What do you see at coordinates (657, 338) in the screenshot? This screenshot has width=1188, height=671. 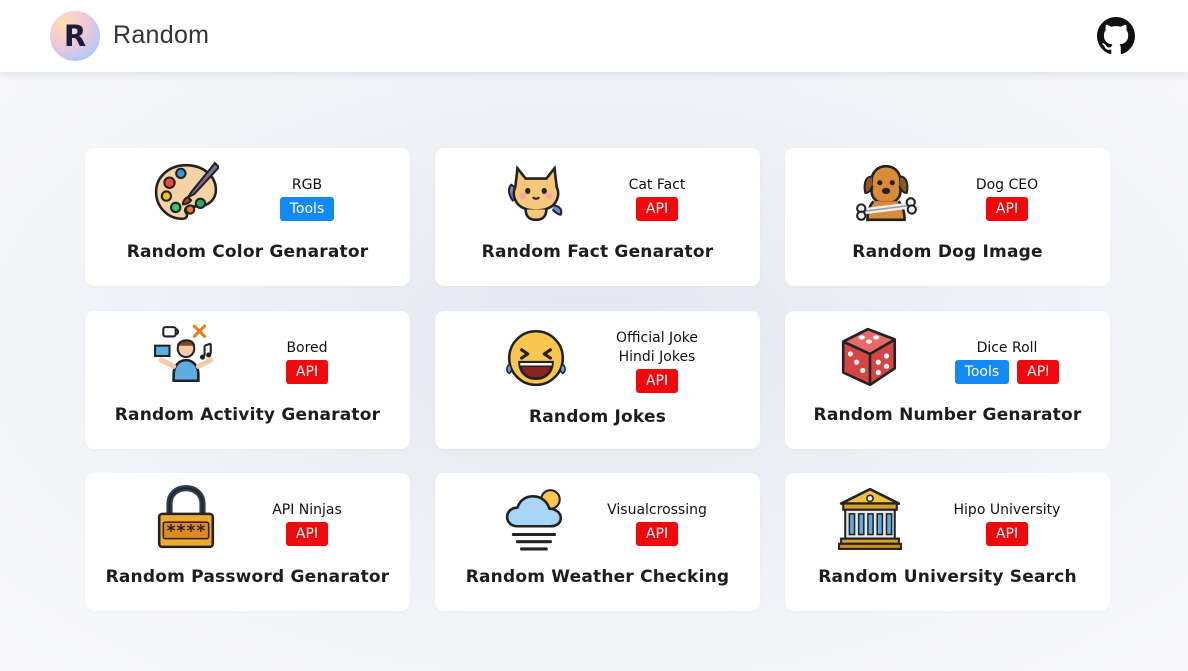 I see `source-name: Official Joke` at bounding box center [657, 338].